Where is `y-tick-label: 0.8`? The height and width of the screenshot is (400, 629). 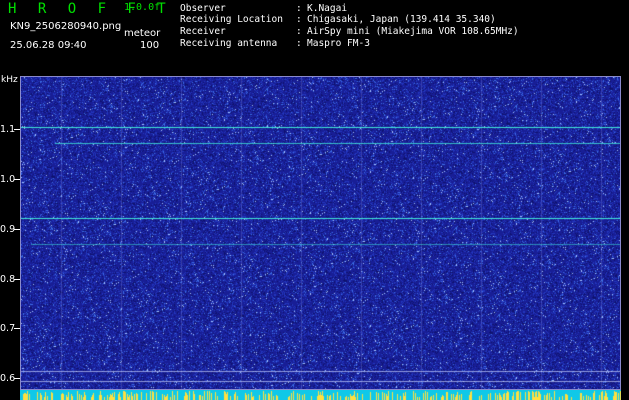
y-tick-label: 0.8 is located at coordinates (8, 279).